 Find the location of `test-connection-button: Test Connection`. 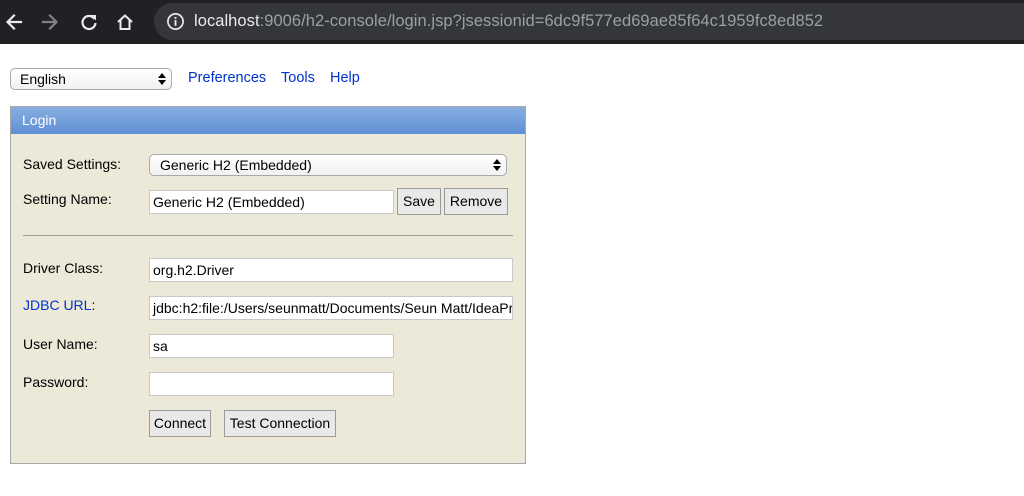

test-connection-button: Test Connection is located at coordinates (280, 423).